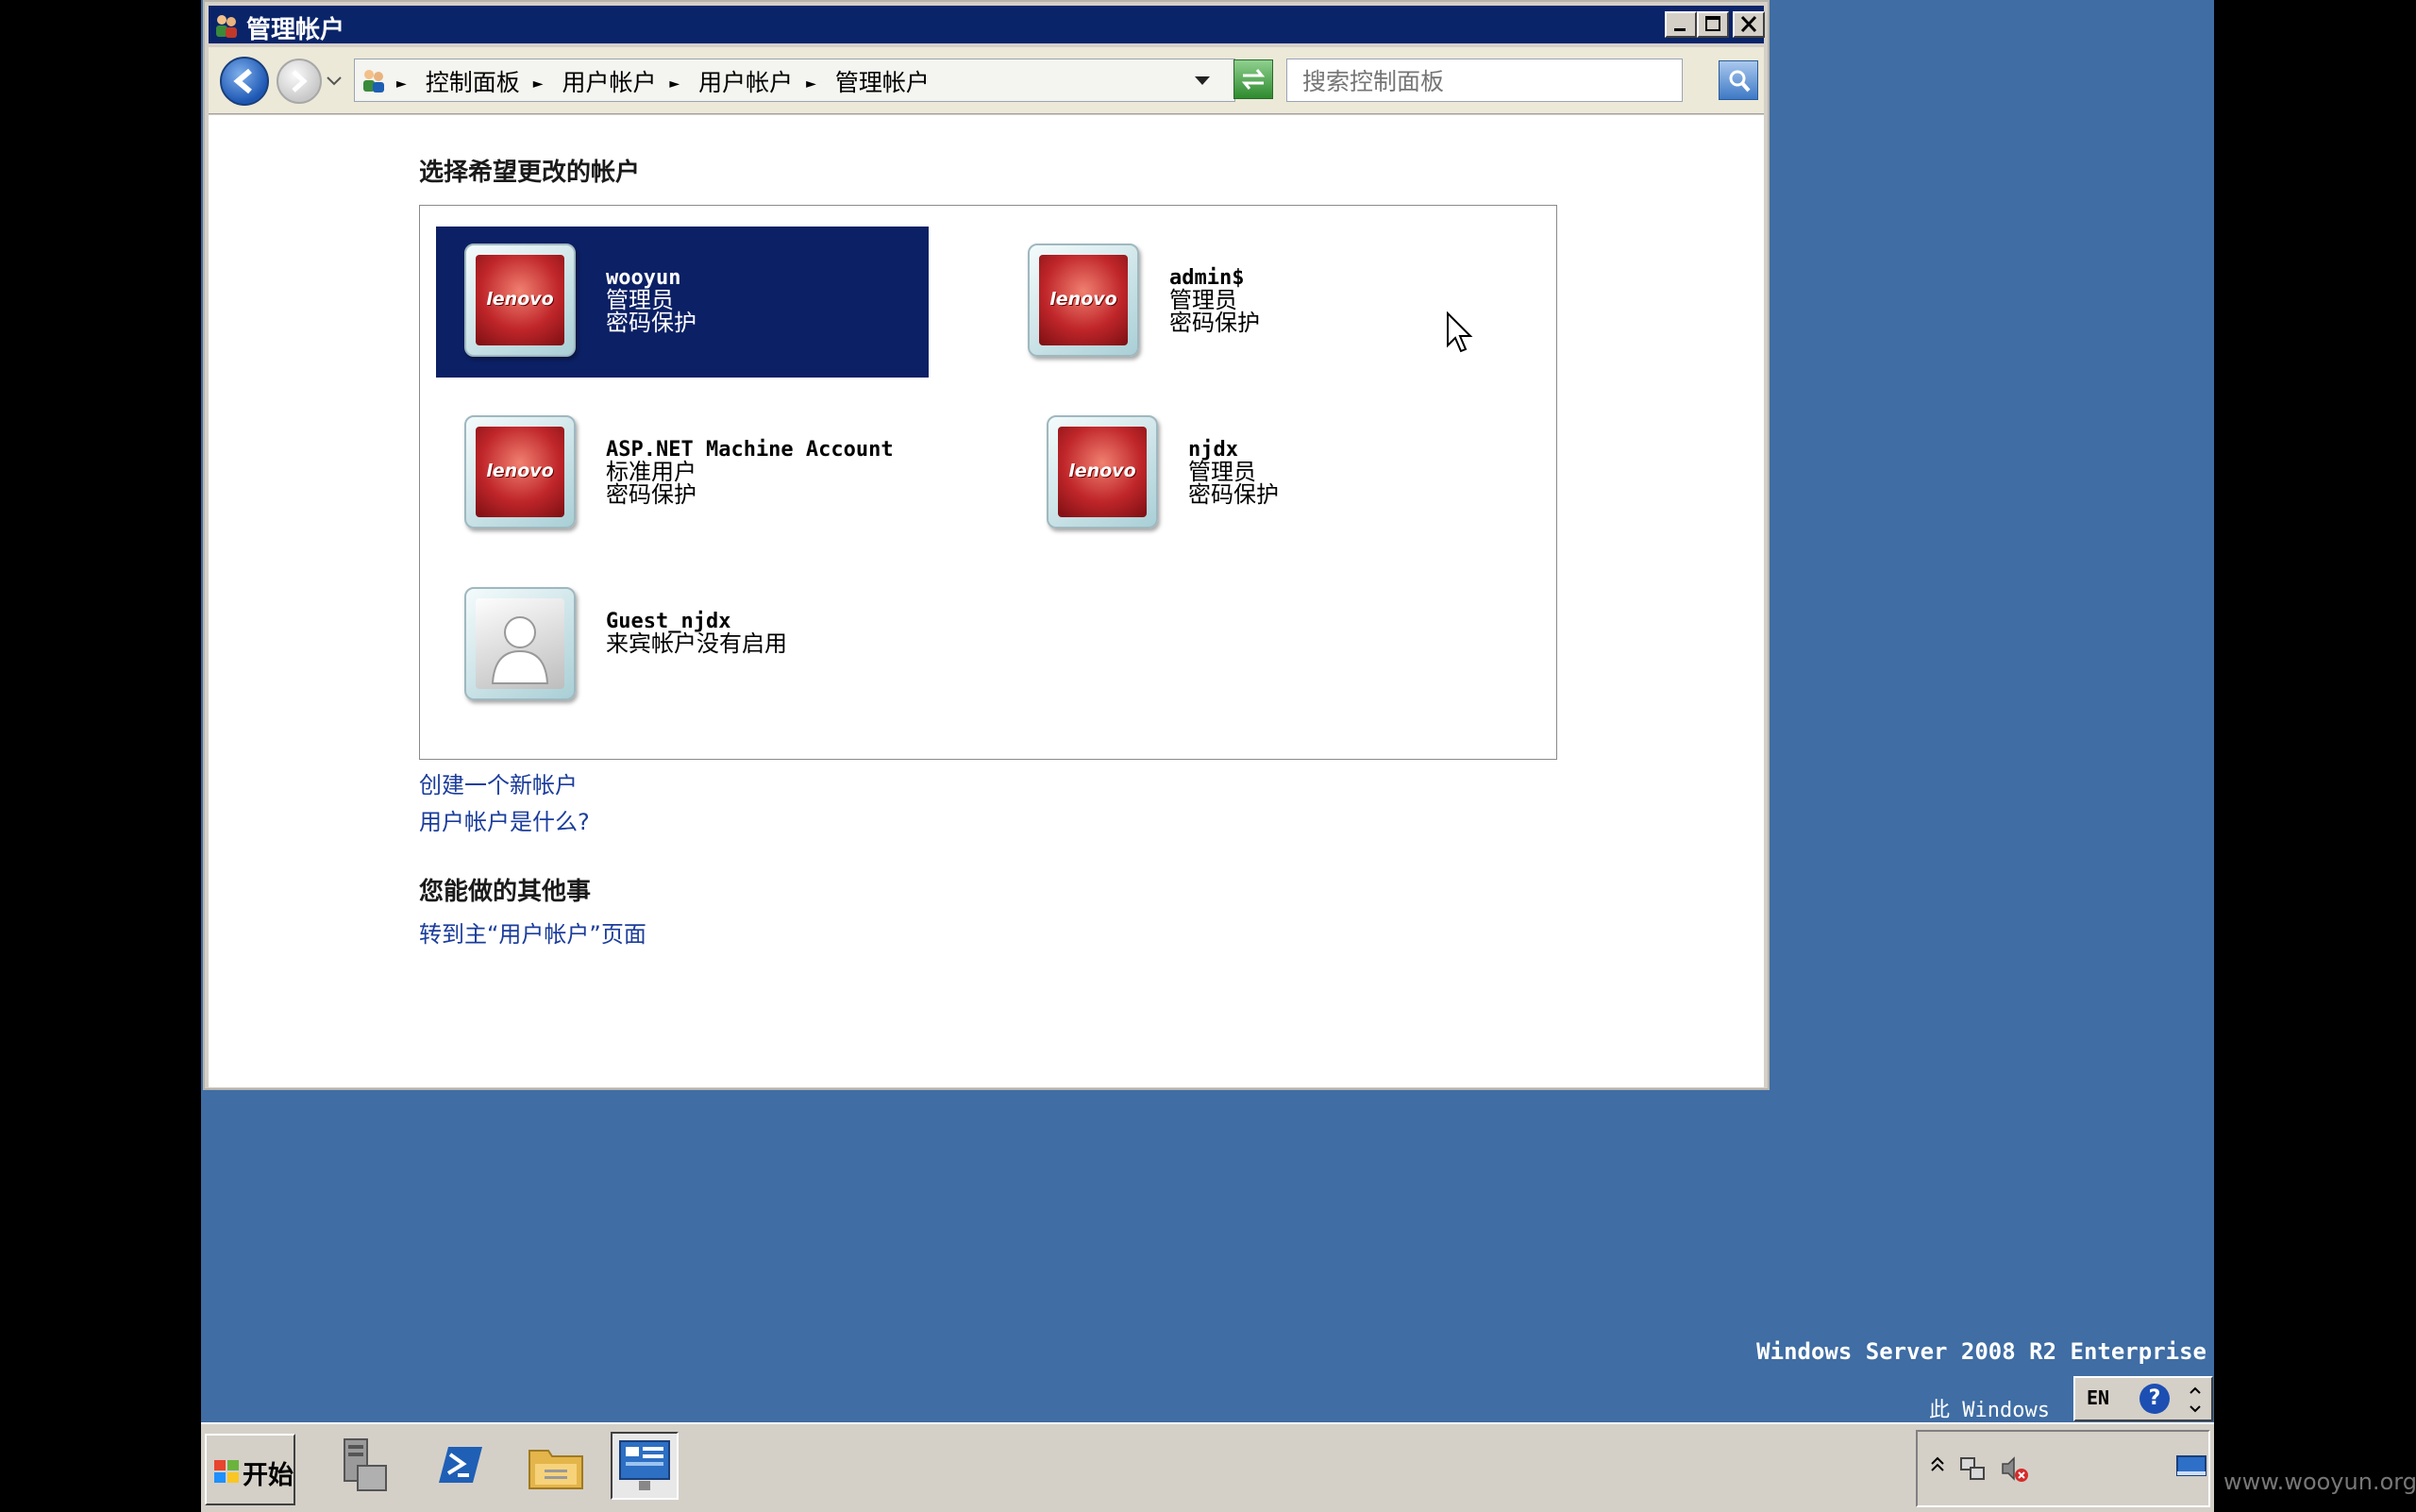 This screenshot has height=1512, width=2416. Describe the element at coordinates (2191, 1466) in the screenshot. I see `show-desktop-icon` at that location.